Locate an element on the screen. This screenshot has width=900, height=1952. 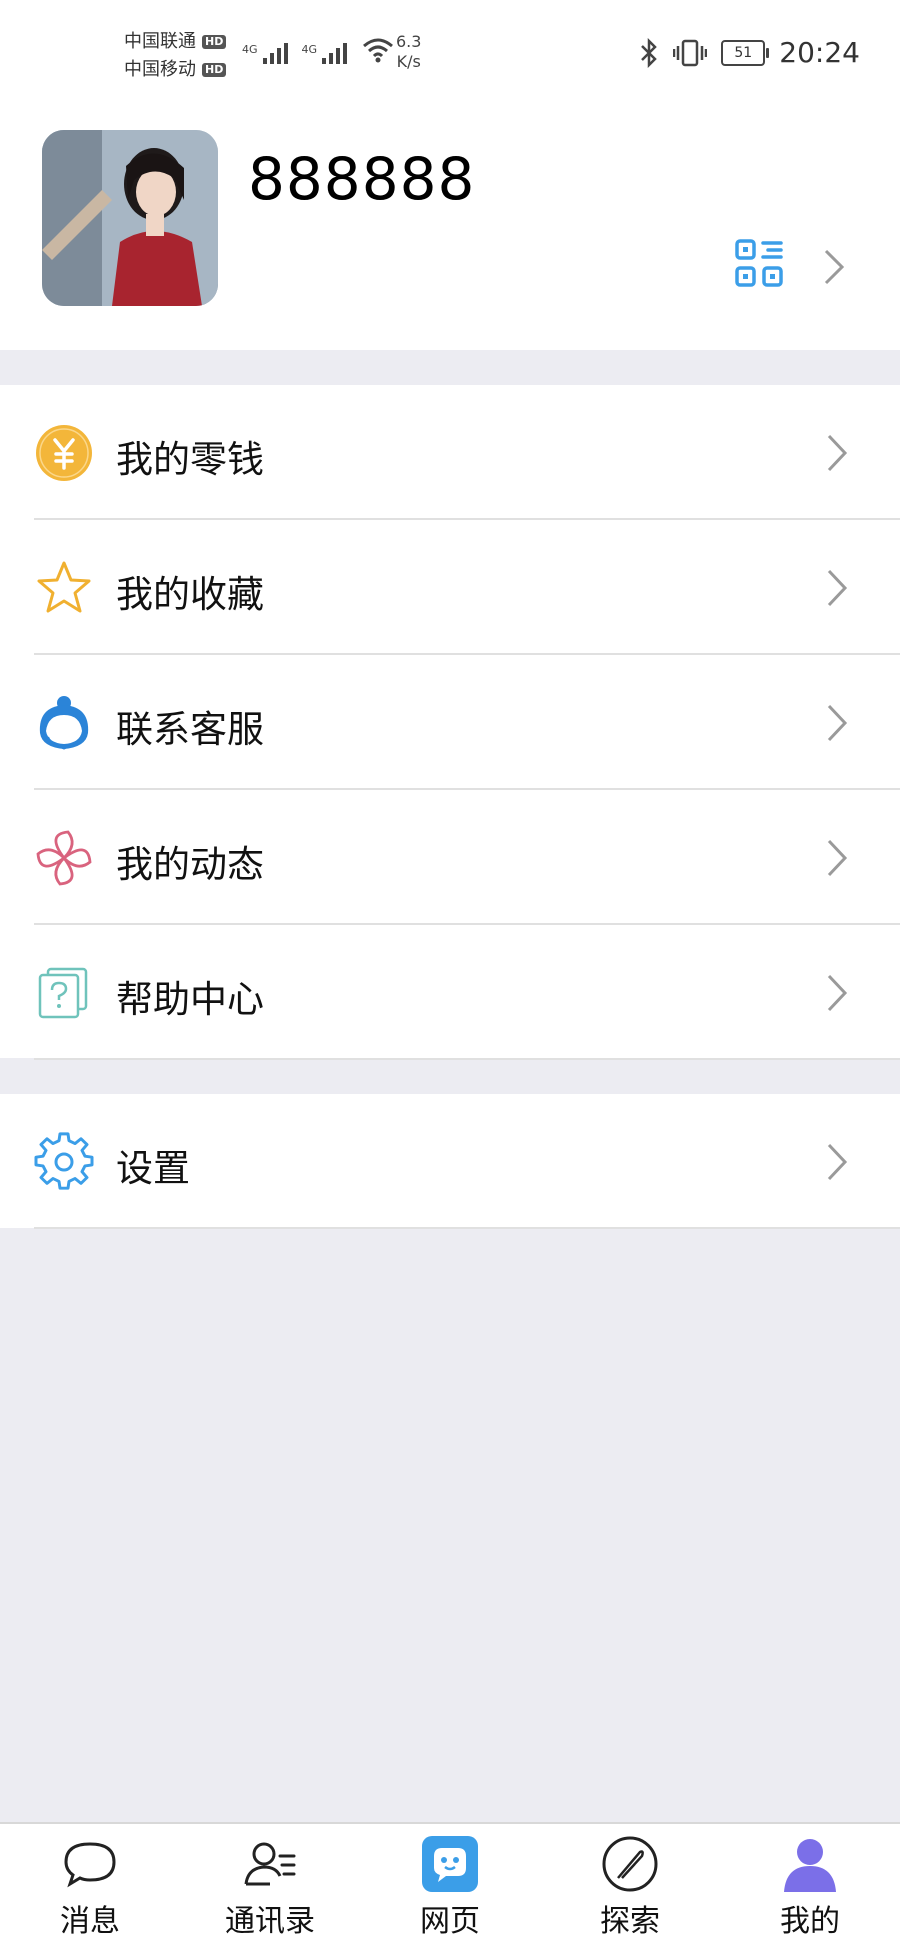
username: 888888 is located at coordinates (362, 179).